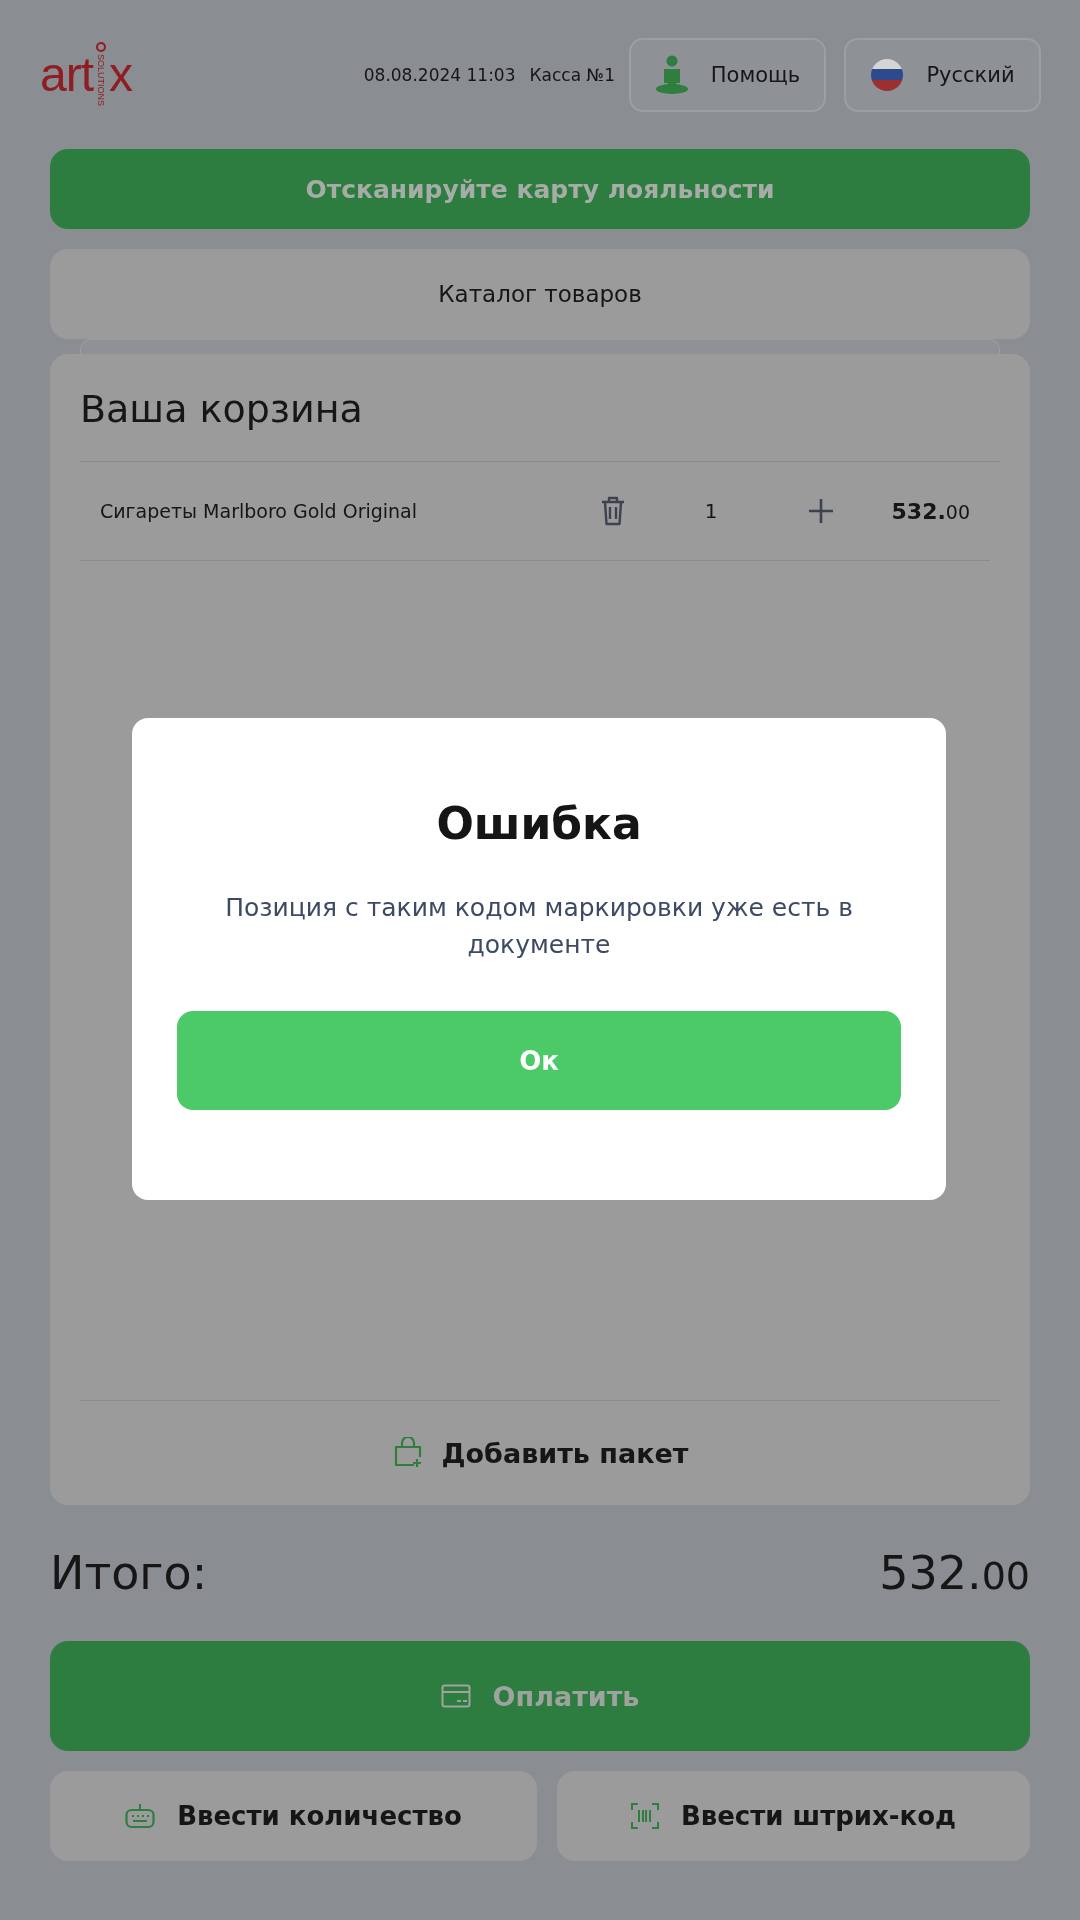 The image size is (1080, 1920). I want to click on item-quantity: 1, so click(711, 511).